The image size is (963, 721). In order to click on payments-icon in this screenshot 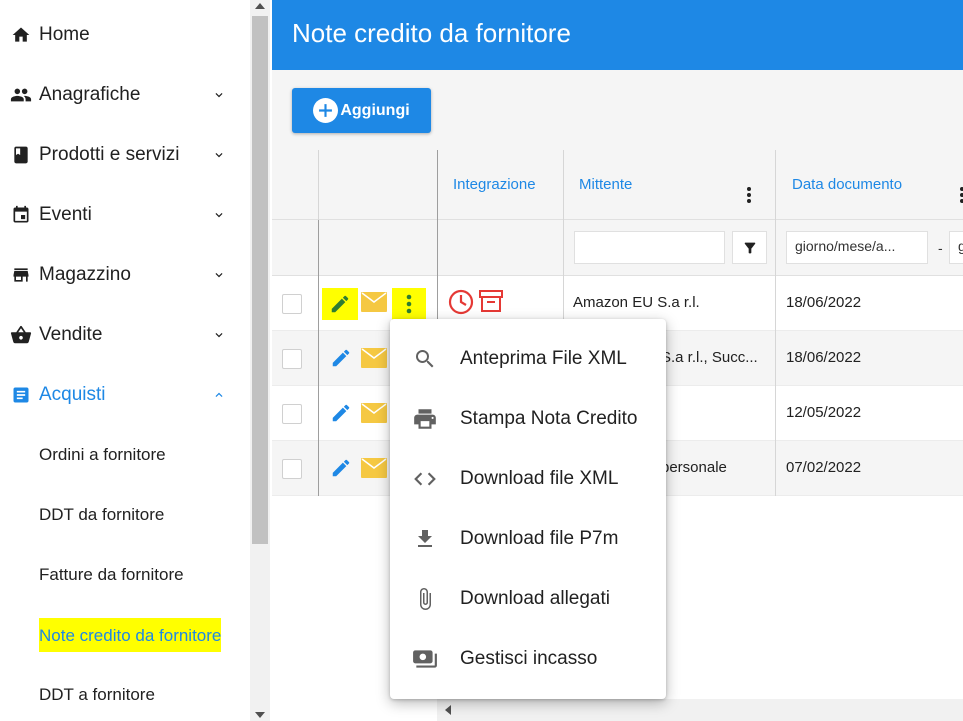, I will do `click(425, 659)`.